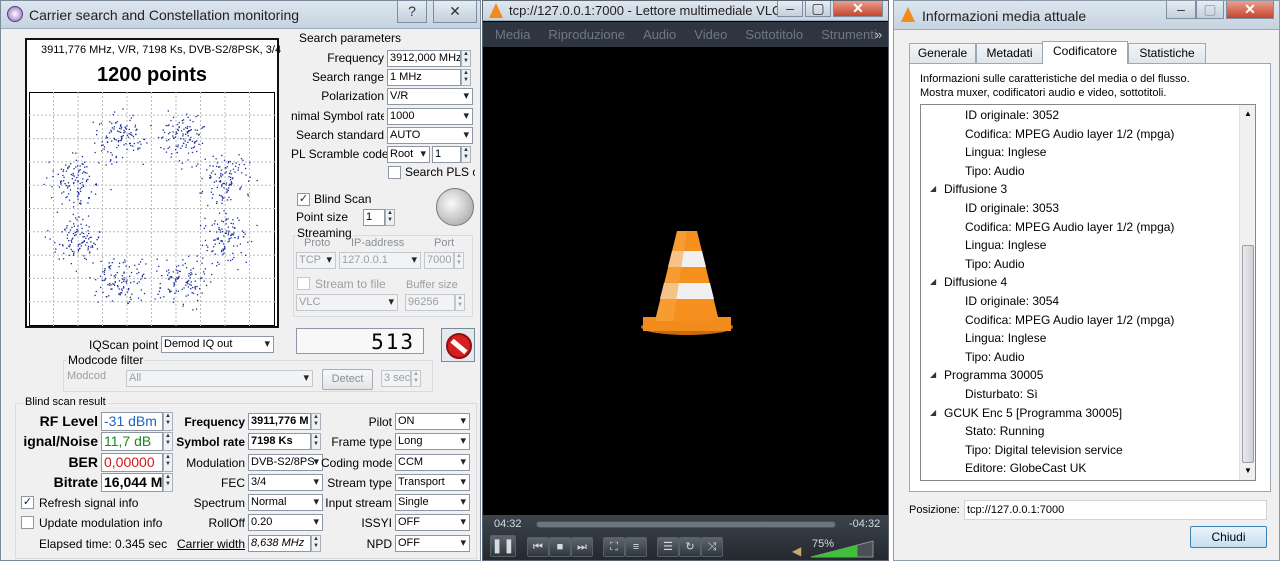  Describe the element at coordinates (975, 189) in the screenshot. I see `tree-node: Diffusione 3` at that location.